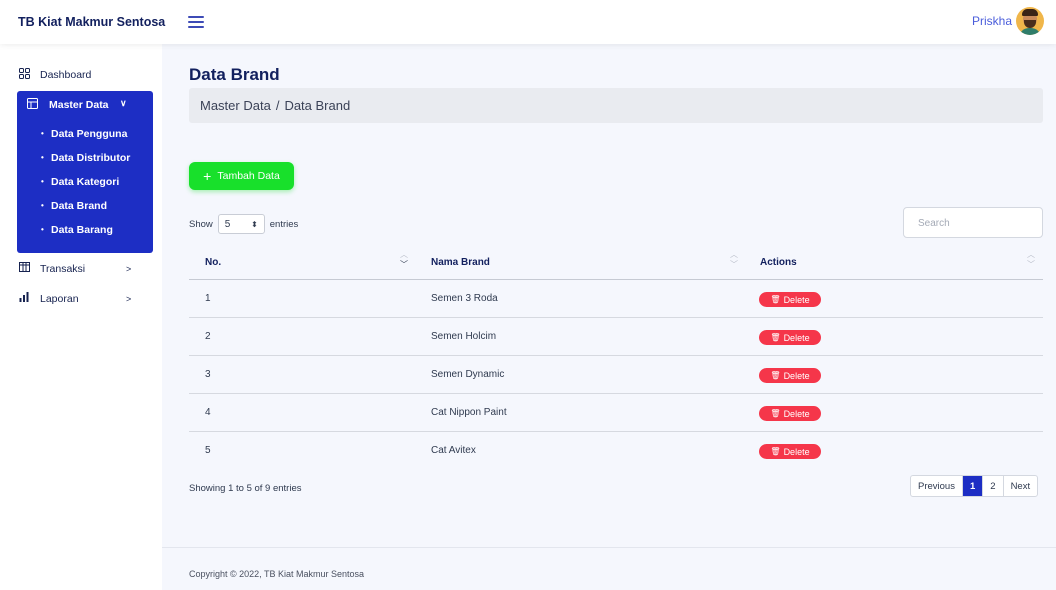 The height and width of the screenshot is (590, 1056). I want to click on sidebar-item-data-barang: Data Barang, so click(77, 230).